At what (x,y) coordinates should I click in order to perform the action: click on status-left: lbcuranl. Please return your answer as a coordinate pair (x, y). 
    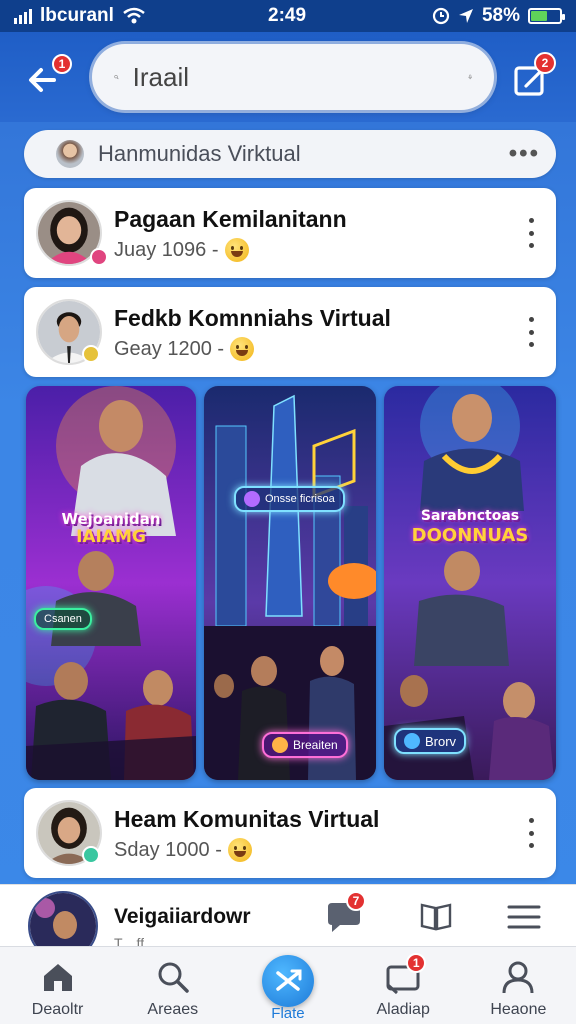
    Looking at the image, I should click on (80, 16).